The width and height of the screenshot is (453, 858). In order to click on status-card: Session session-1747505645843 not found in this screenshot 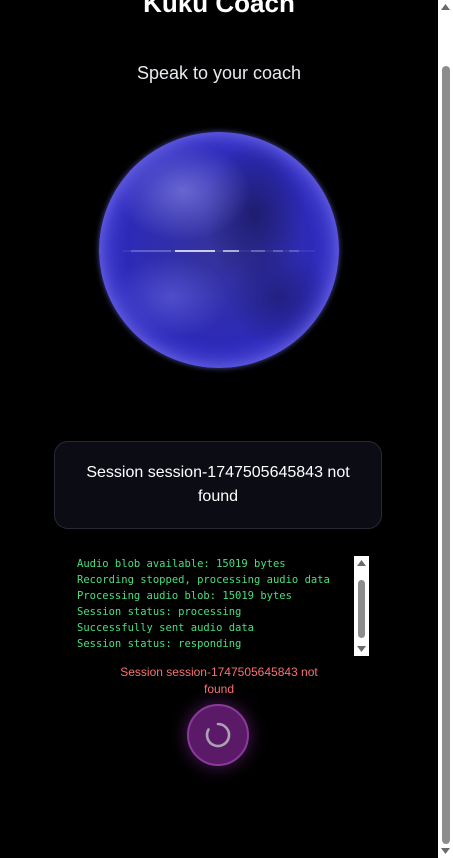, I will do `click(218, 485)`.